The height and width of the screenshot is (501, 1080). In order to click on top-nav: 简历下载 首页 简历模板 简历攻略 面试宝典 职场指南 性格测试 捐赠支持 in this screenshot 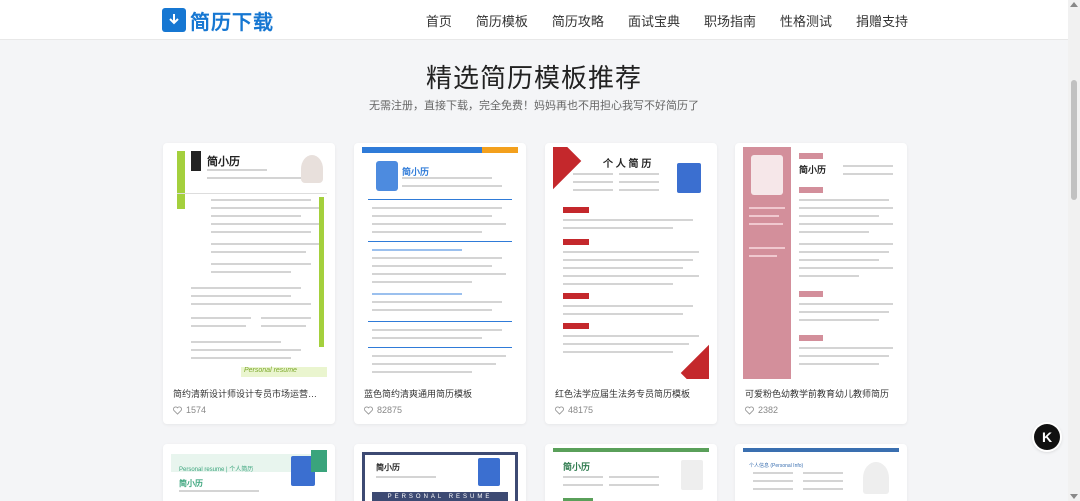, I will do `click(534, 20)`.